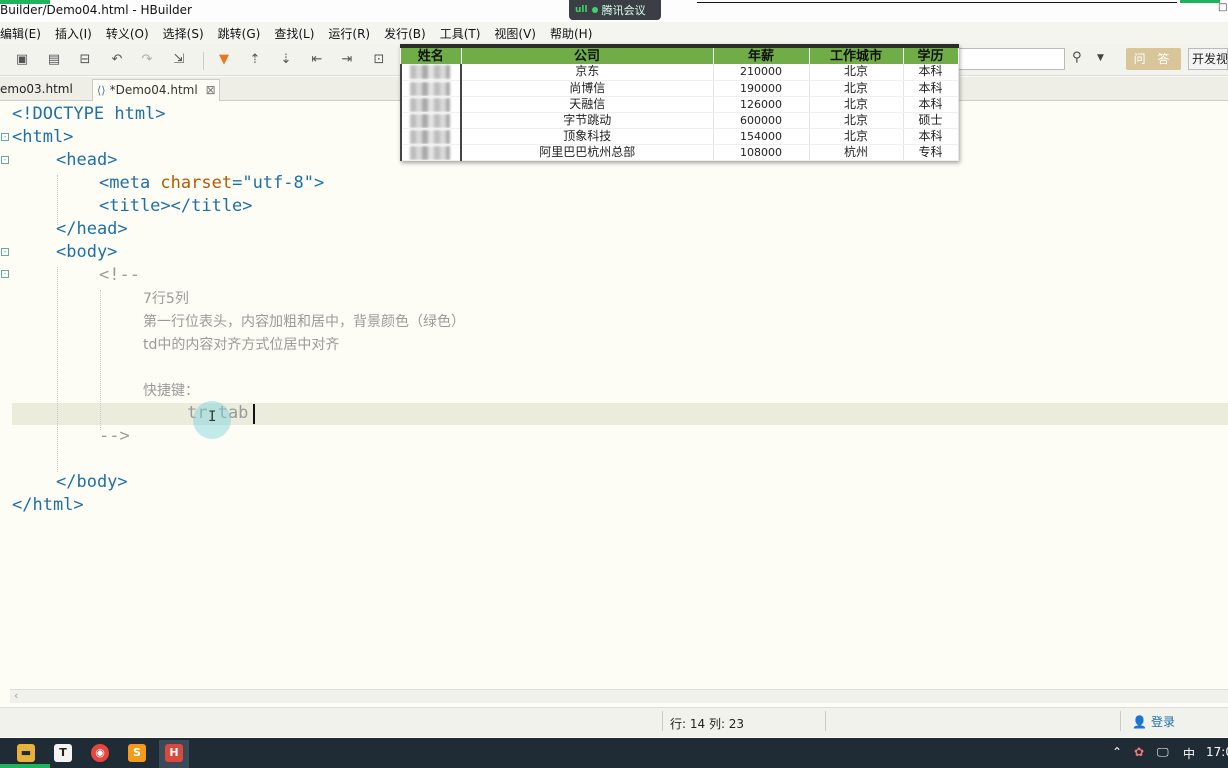 The image size is (1228, 768). I want to click on table-header-row: 姓名 公司 年薪 工作城市 学历, so click(680, 56).